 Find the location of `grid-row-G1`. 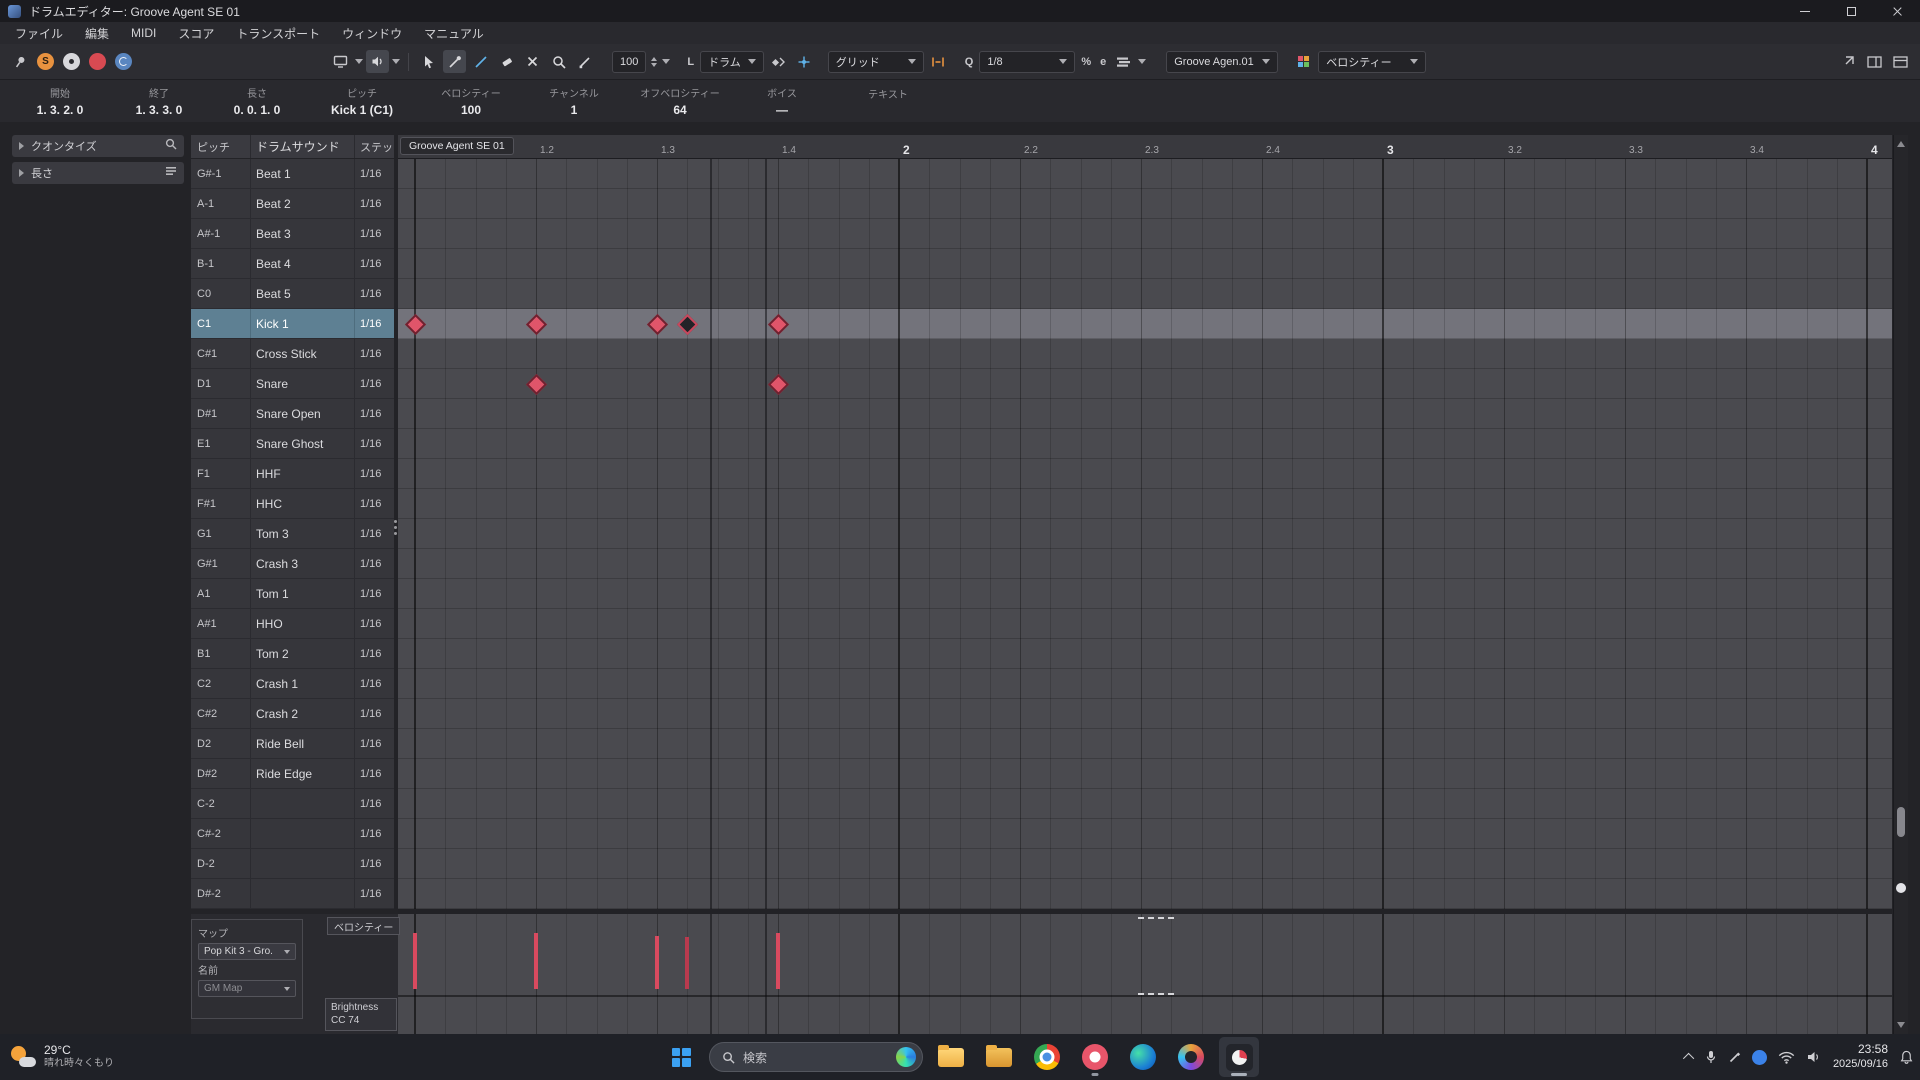

grid-row-G1 is located at coordinates (1145, 534).